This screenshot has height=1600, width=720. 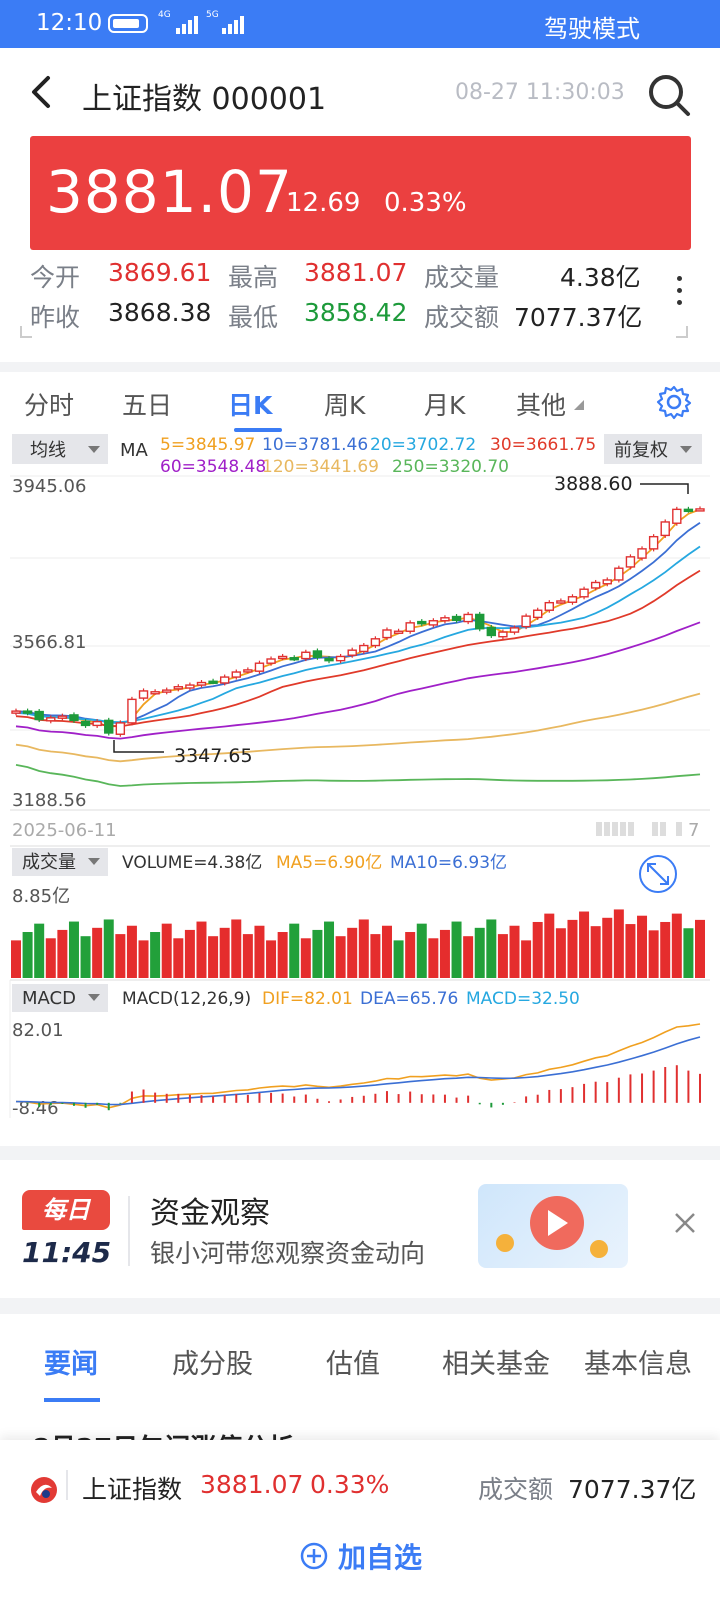 What do you see at coordinates (658, 874) in the screenshot?
I see `expand-icon` at bounding box center [658, 874].